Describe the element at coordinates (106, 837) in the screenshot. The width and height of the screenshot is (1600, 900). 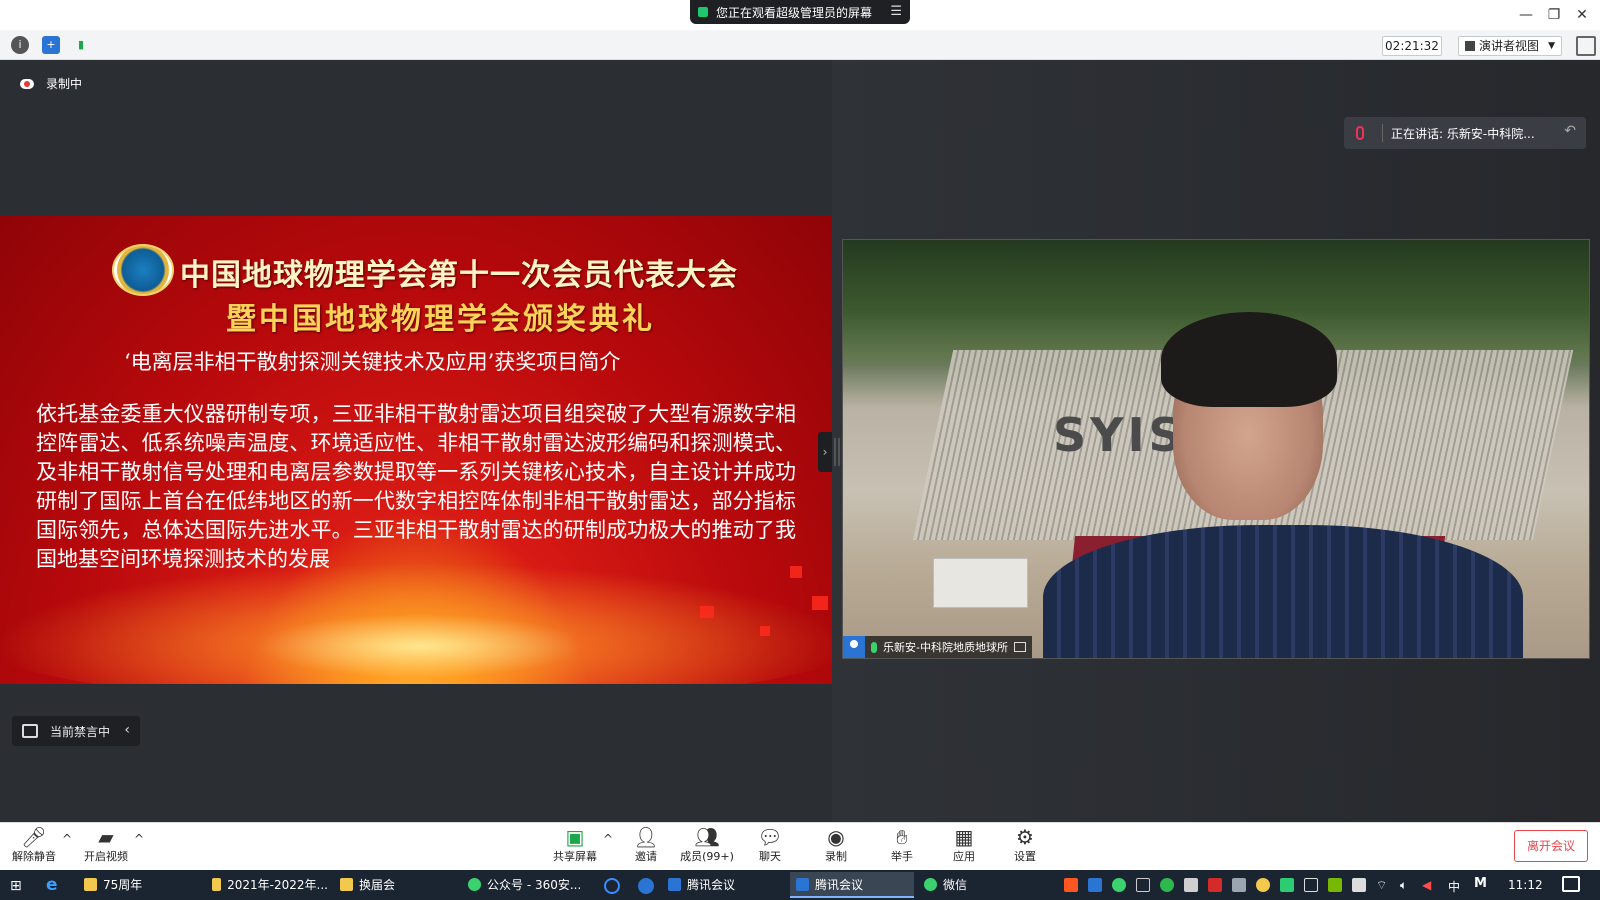
I see `camera-off-icon: ▰` at that location.